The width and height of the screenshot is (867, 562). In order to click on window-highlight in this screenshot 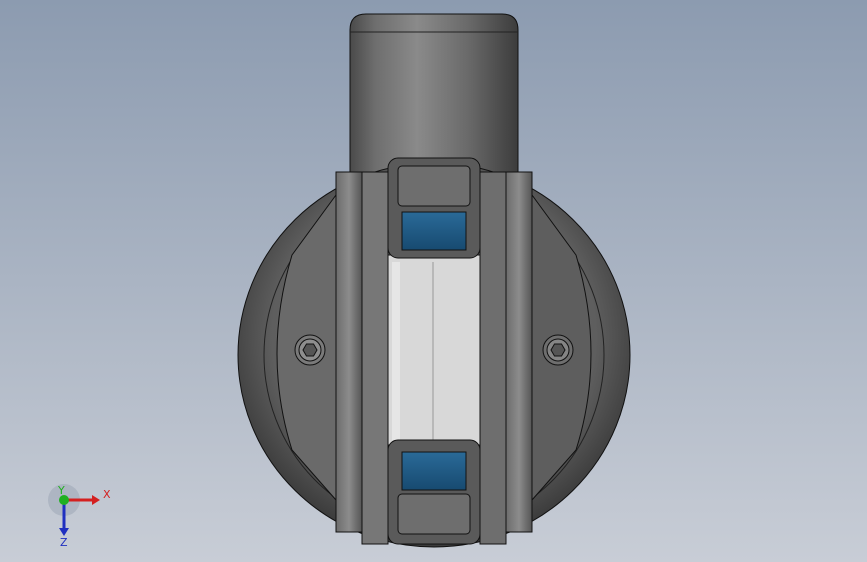, I will do `click(396, 351)`.